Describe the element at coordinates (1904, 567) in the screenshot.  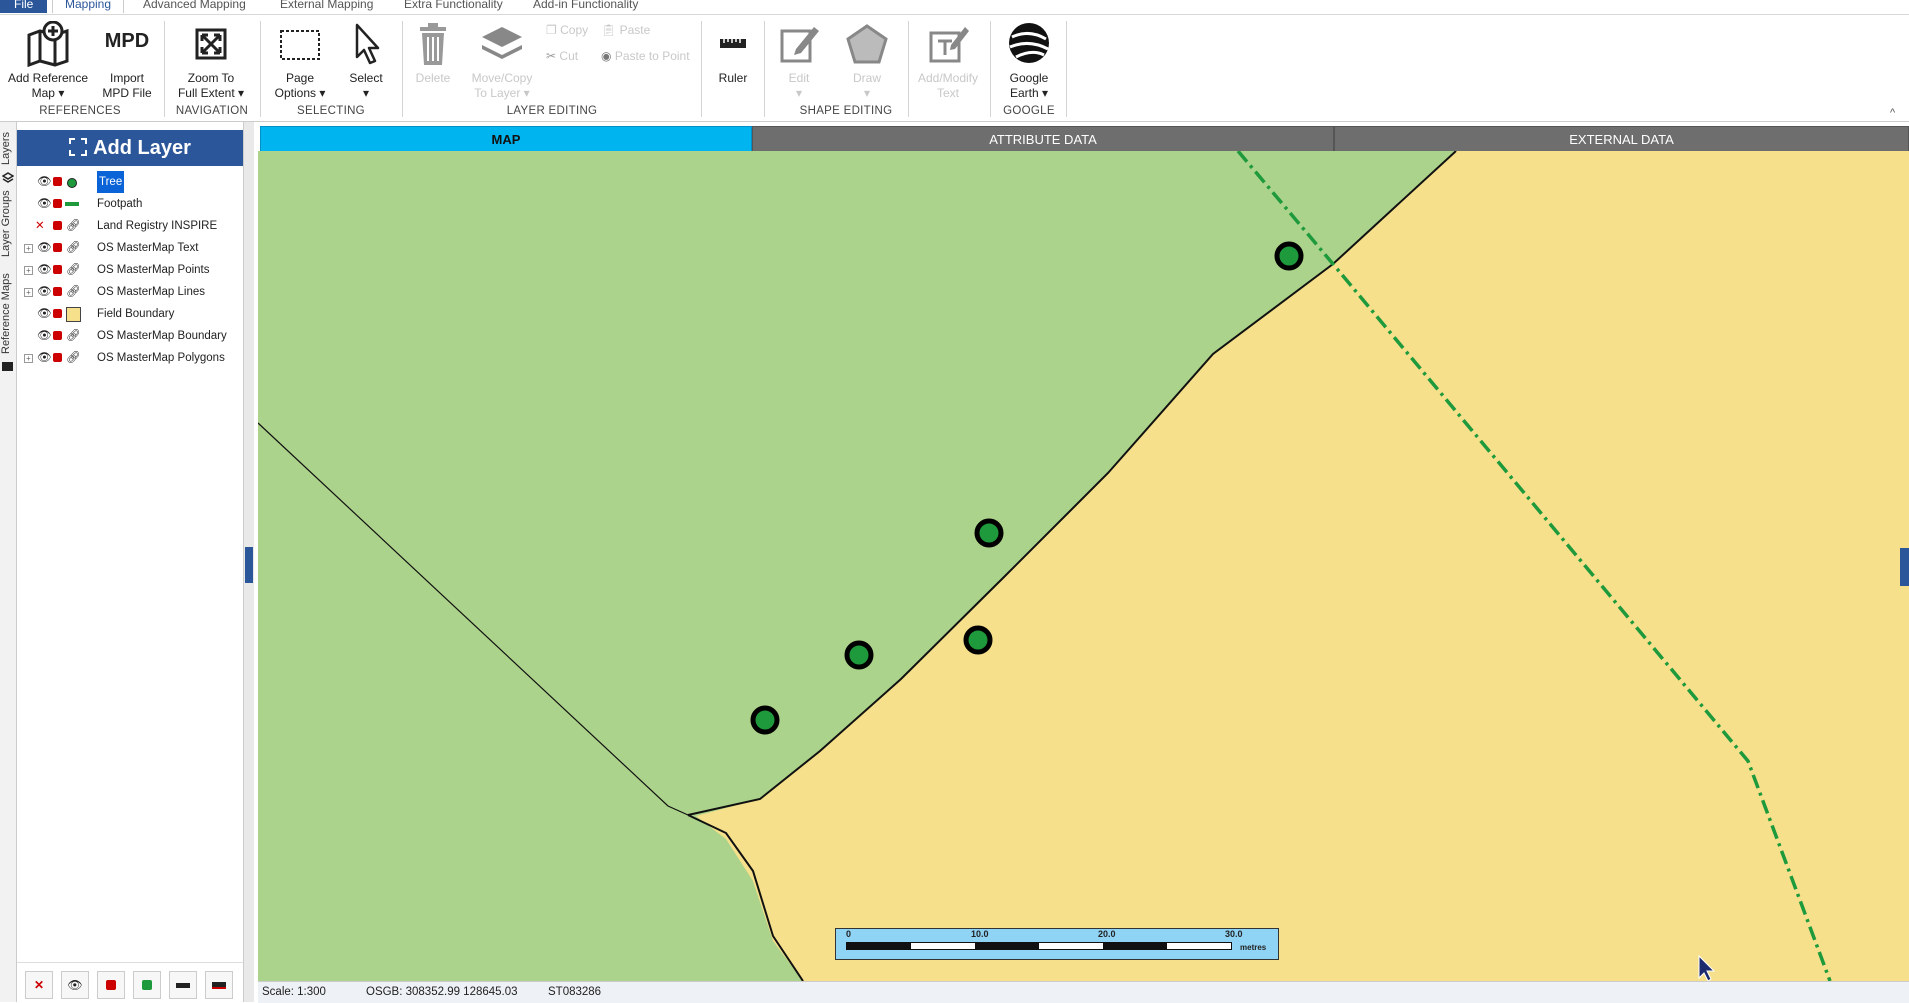
I see `right-panel-handle` at that location.